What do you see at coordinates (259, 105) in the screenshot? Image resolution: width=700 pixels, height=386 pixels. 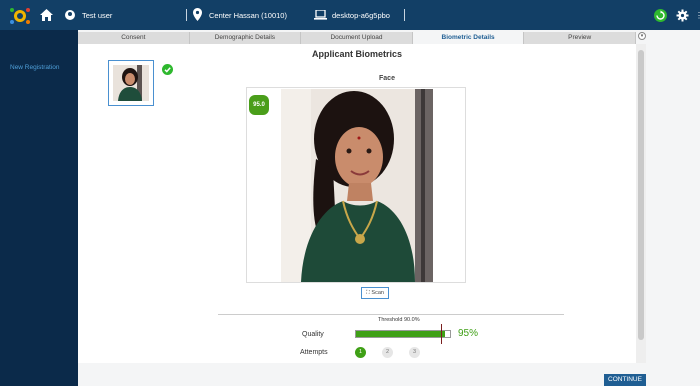 I see `quality-score-badge: 95.0` at bounding box center [259, 105].